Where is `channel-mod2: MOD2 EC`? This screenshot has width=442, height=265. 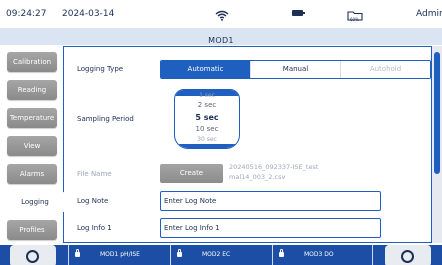
channel-mod2: MOD2 EC is located at coordinates (203, 255).